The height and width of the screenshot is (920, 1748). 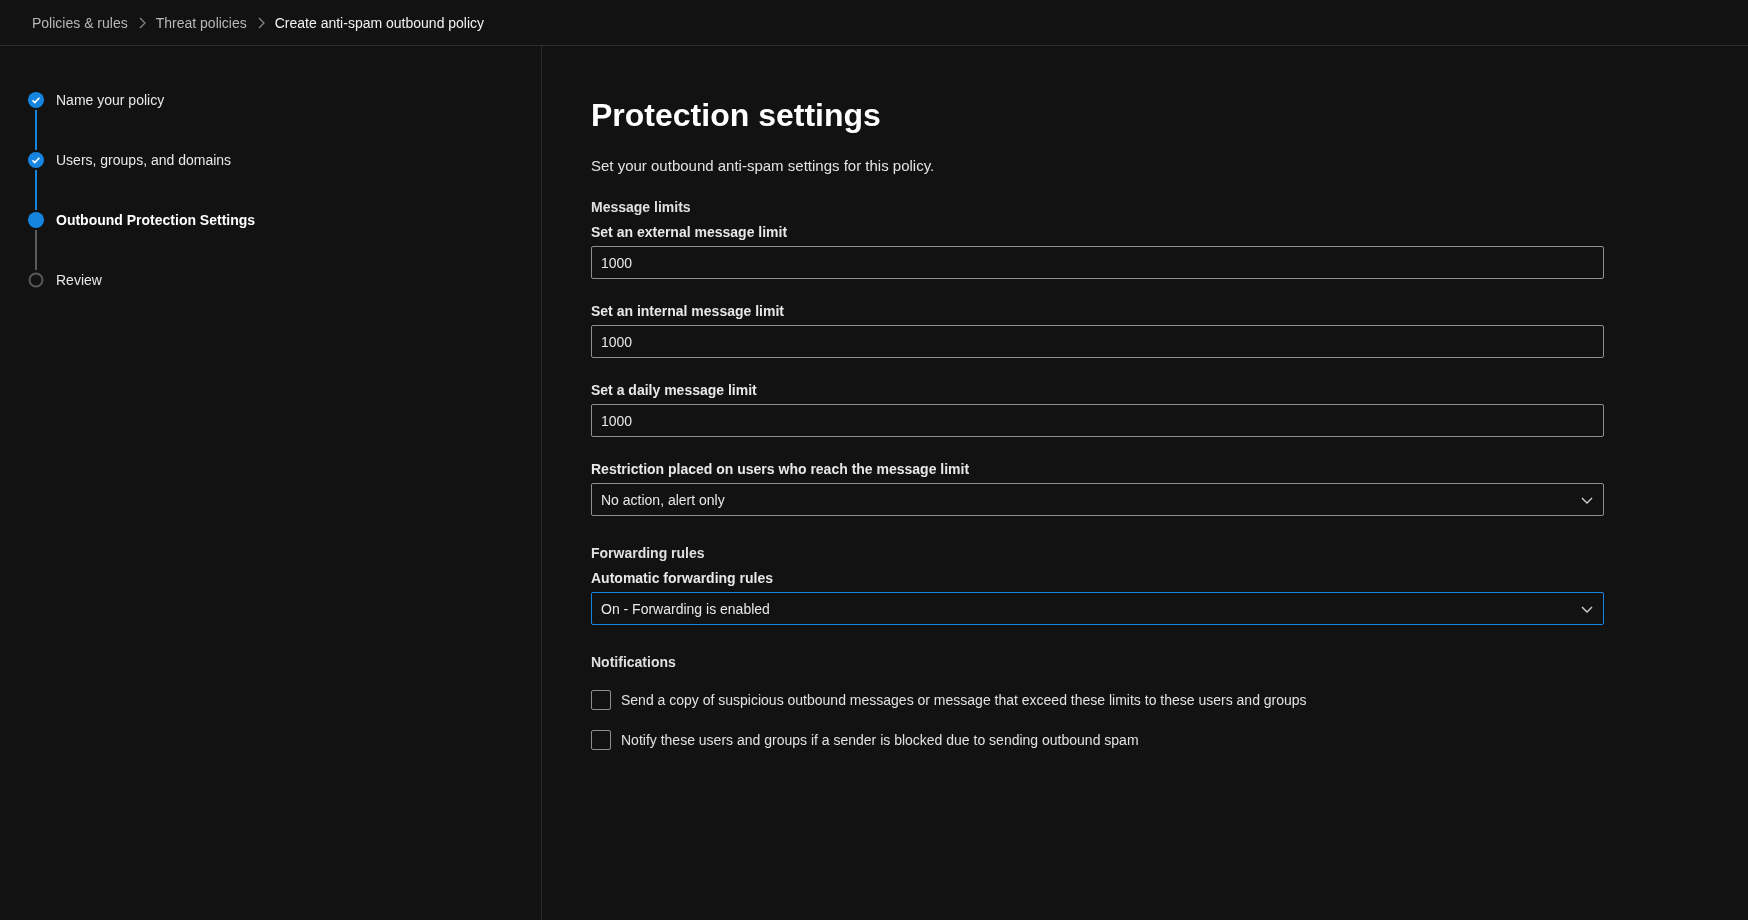 What do you see at coordinates (648, 553) in the screenshot?
I see `section-heading: Forwarding rules` at bounding box center [648, 553].